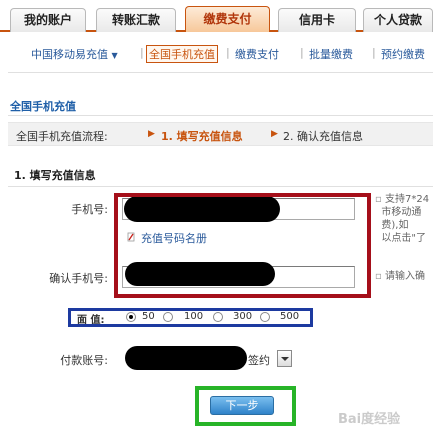 The image size is (433, 446). I want to click on confirm-phone-label: 确认手机号:, so click(78, 278).